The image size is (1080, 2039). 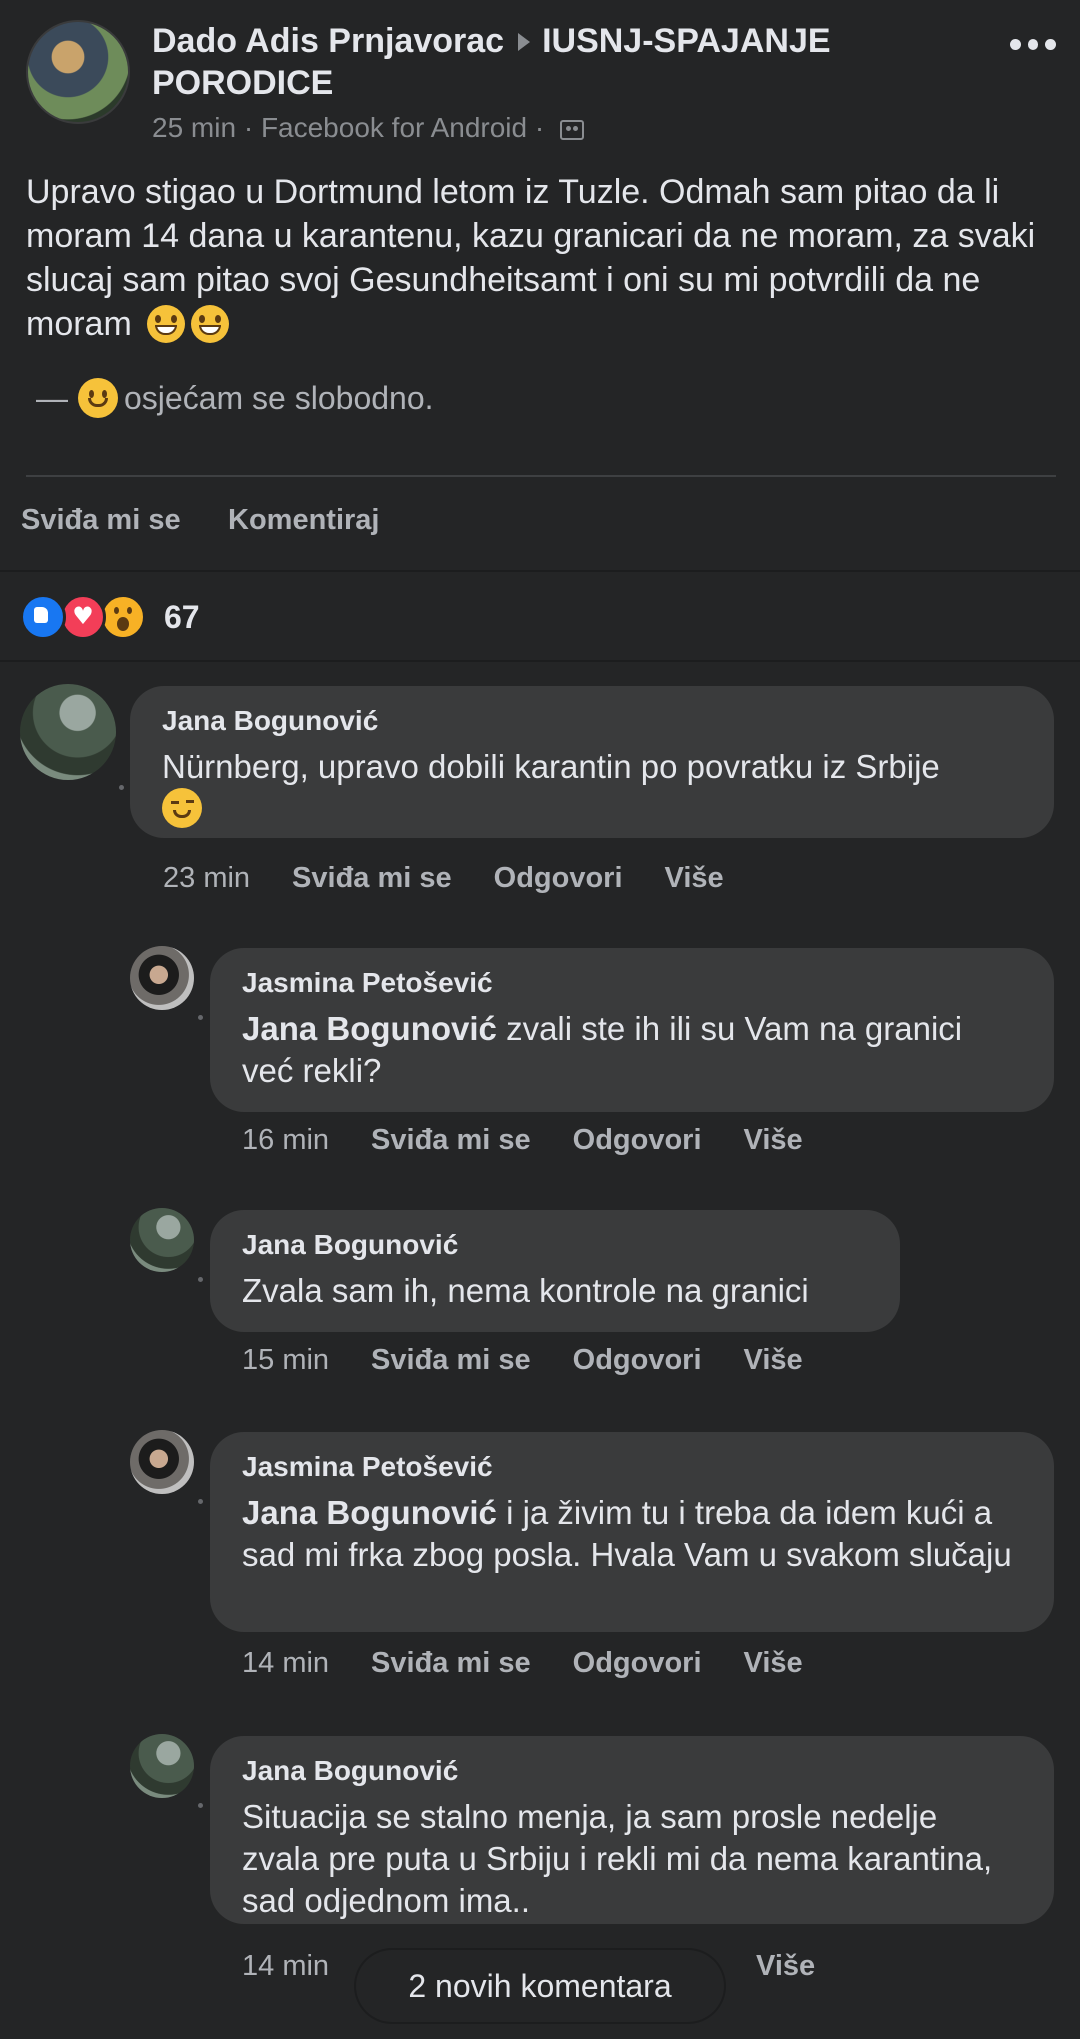 I want to click on love-reaction-icon, so click(x=83, y=617).